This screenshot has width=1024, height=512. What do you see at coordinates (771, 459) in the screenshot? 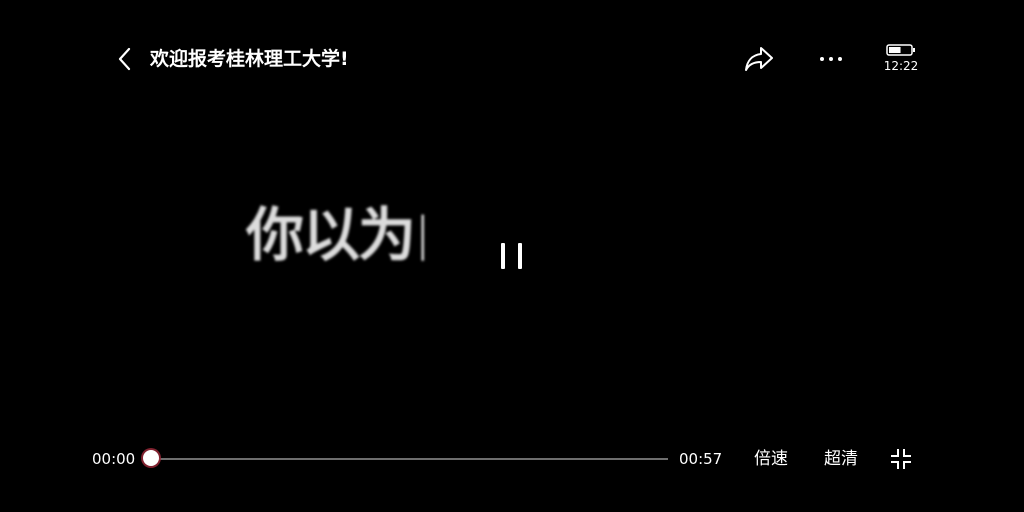
I see `speed-button: 倍速` at bounding box center [771, 459].